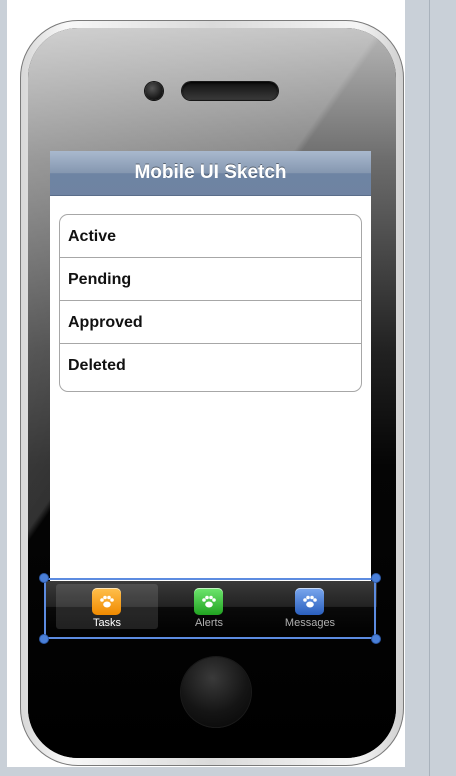  I want to click on list-item-approved: Approved, so click(210, 322).